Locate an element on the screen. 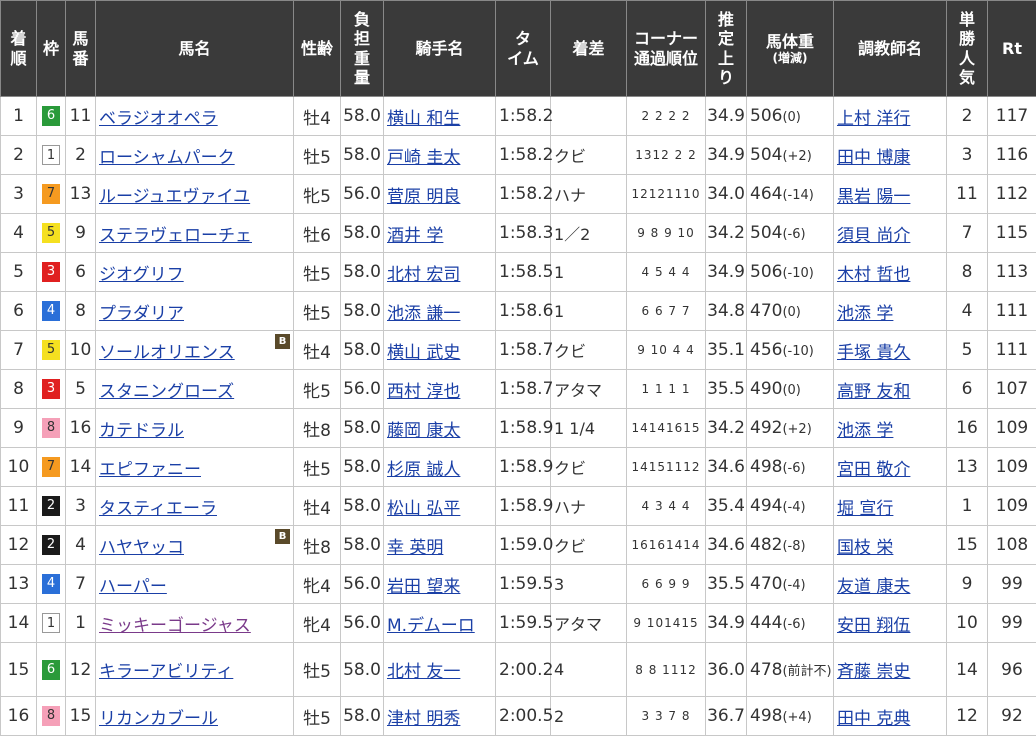  trainer-link: 木村 哲也 is located at coordinates (873, 275).